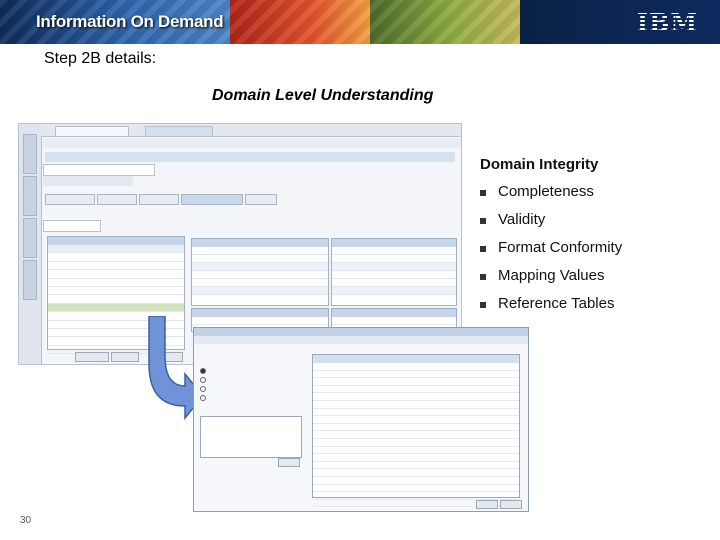 The image size is (720, 540). What do you see at coordinates (595, 309) in the screenshot?
I see `list-item: Reference Tables` at bounding box center [595, 309].